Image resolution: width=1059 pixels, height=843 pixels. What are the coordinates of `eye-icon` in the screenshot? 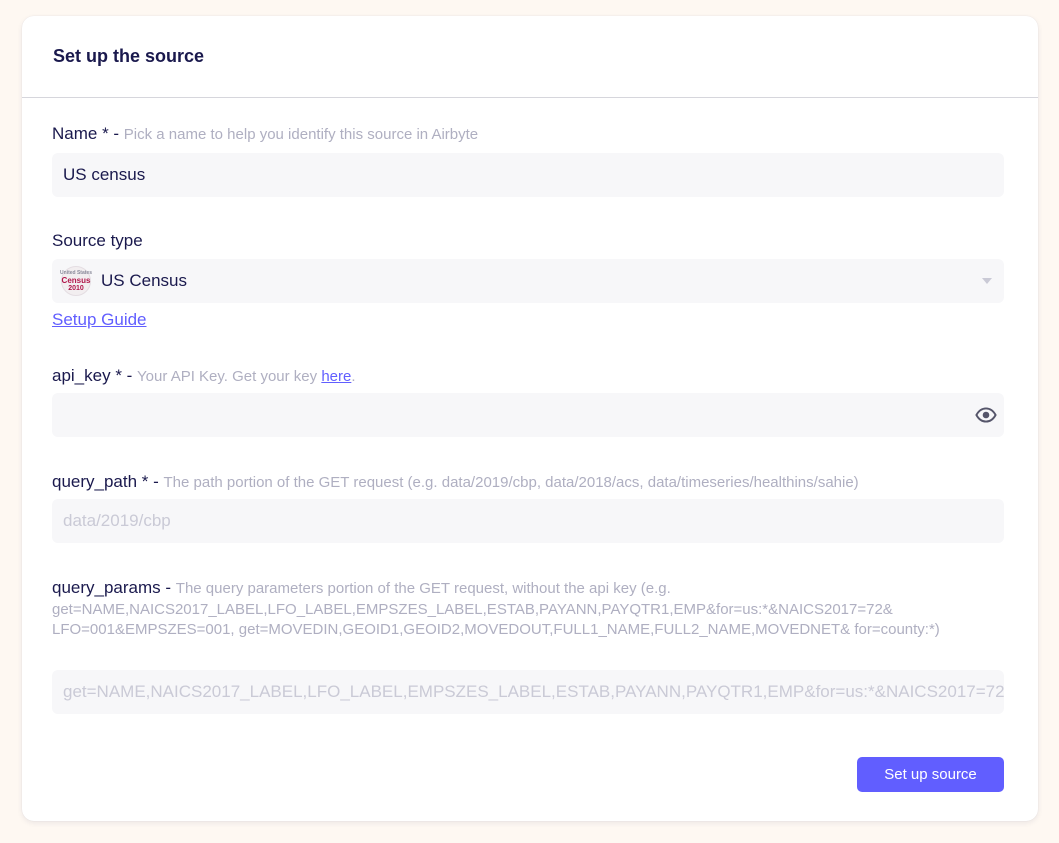 It's located at (986, 415).